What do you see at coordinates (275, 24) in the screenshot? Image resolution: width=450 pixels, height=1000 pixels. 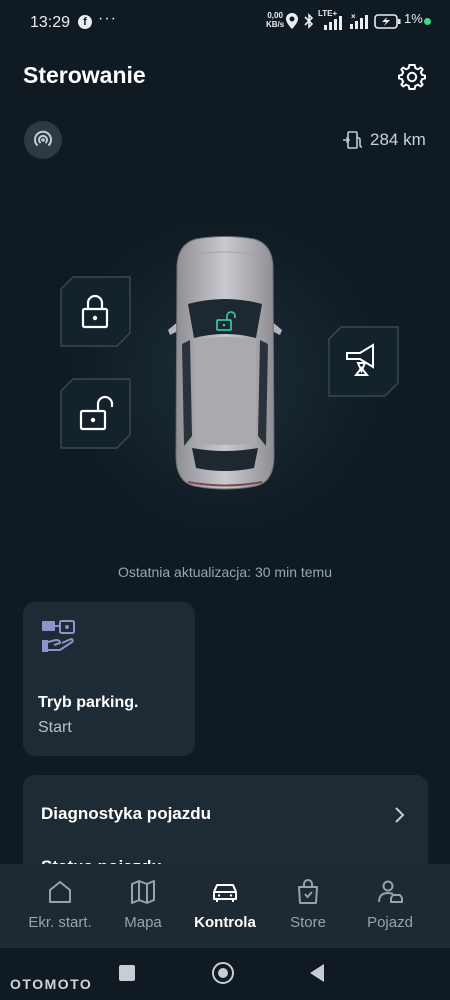 I see `data-rate-unit: KB/s` at bounding box center [275, 24].